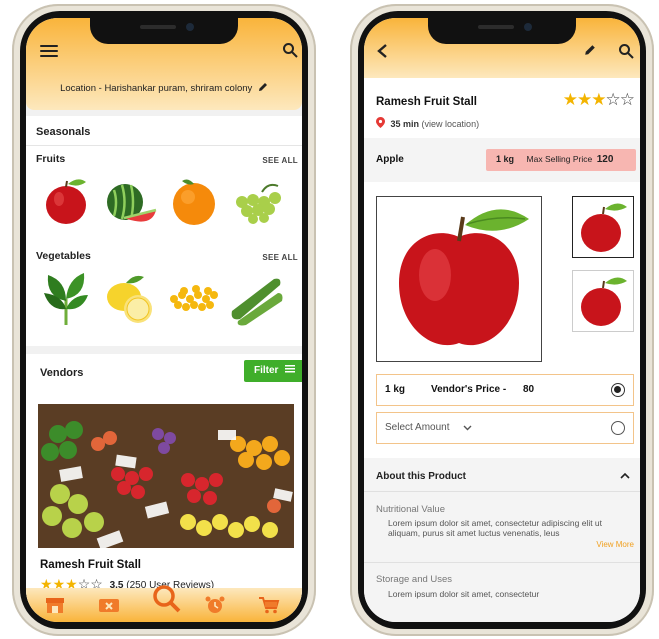  I want to click on storage-title: Storage and Uses, so click(414, 579).